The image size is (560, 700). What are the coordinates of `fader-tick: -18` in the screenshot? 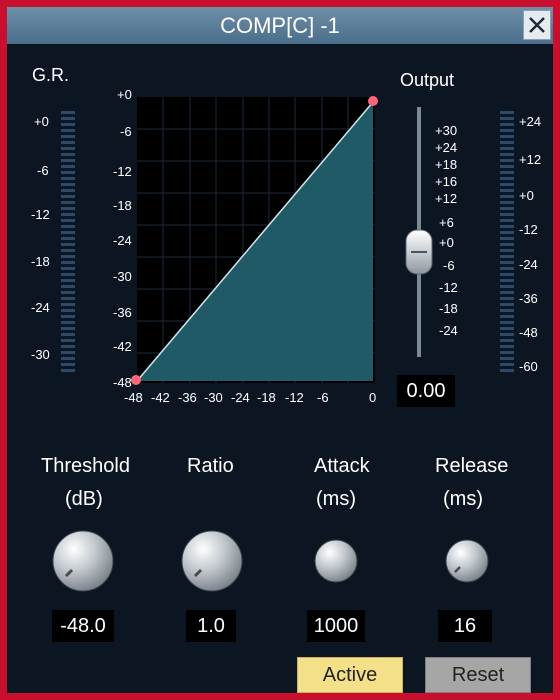 It's located at (448, 308).